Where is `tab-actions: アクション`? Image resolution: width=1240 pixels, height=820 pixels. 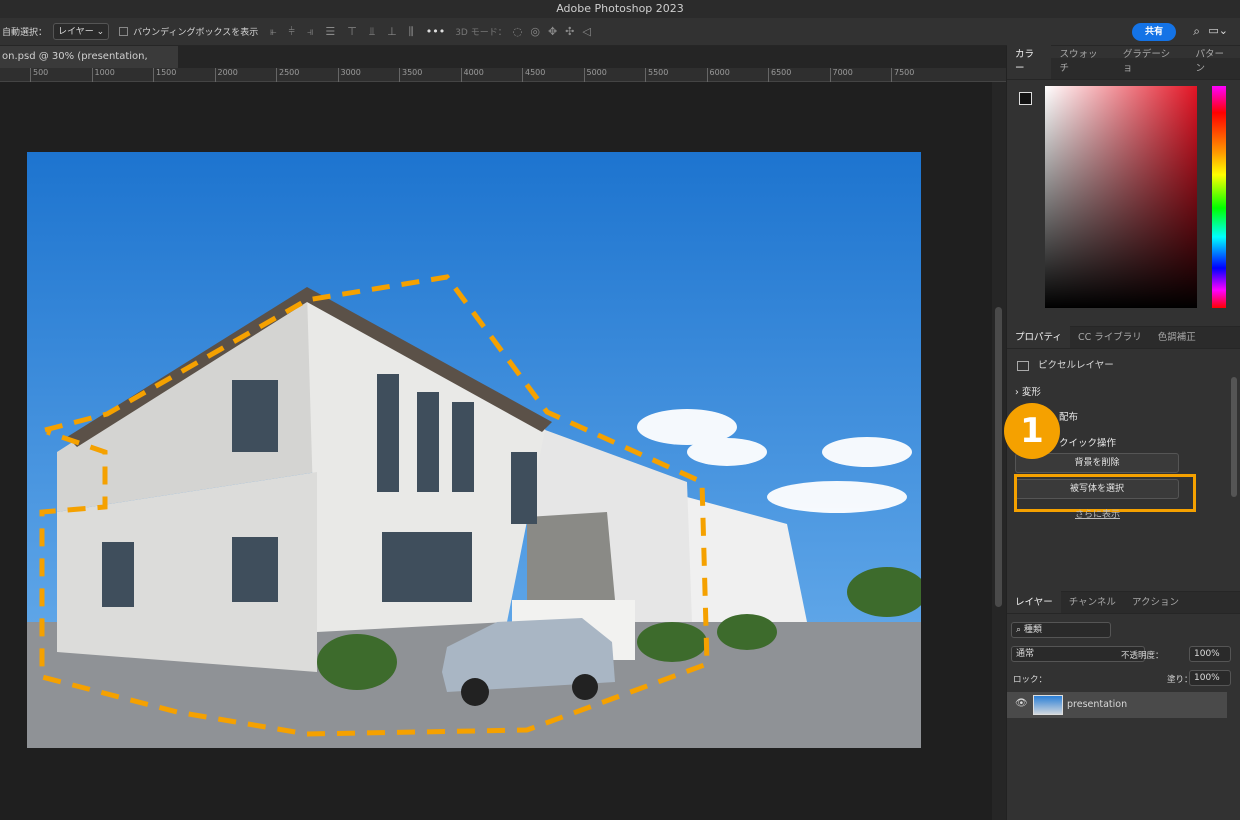
tab-actions: アクション is located at coordinates (1155, 603).